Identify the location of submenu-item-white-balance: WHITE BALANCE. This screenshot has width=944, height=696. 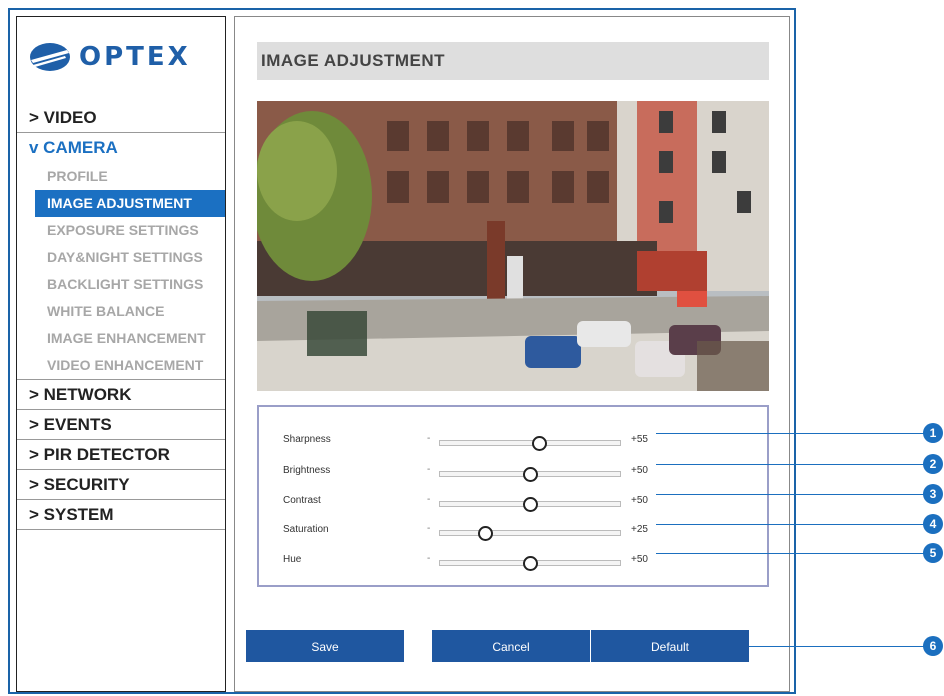
(121, 311).